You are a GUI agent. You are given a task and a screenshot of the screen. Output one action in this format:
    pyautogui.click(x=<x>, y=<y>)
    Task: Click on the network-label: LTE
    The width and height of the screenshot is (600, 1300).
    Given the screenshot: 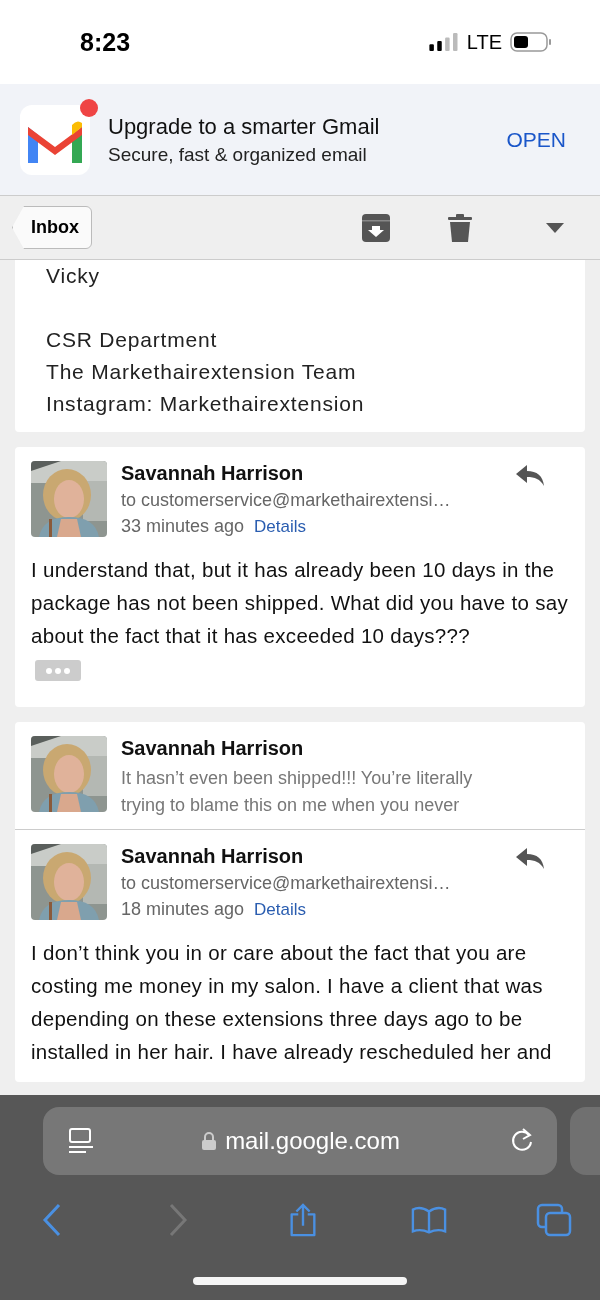 What is the action you would take?
    pyautogui.click(x=484, y=42)
    